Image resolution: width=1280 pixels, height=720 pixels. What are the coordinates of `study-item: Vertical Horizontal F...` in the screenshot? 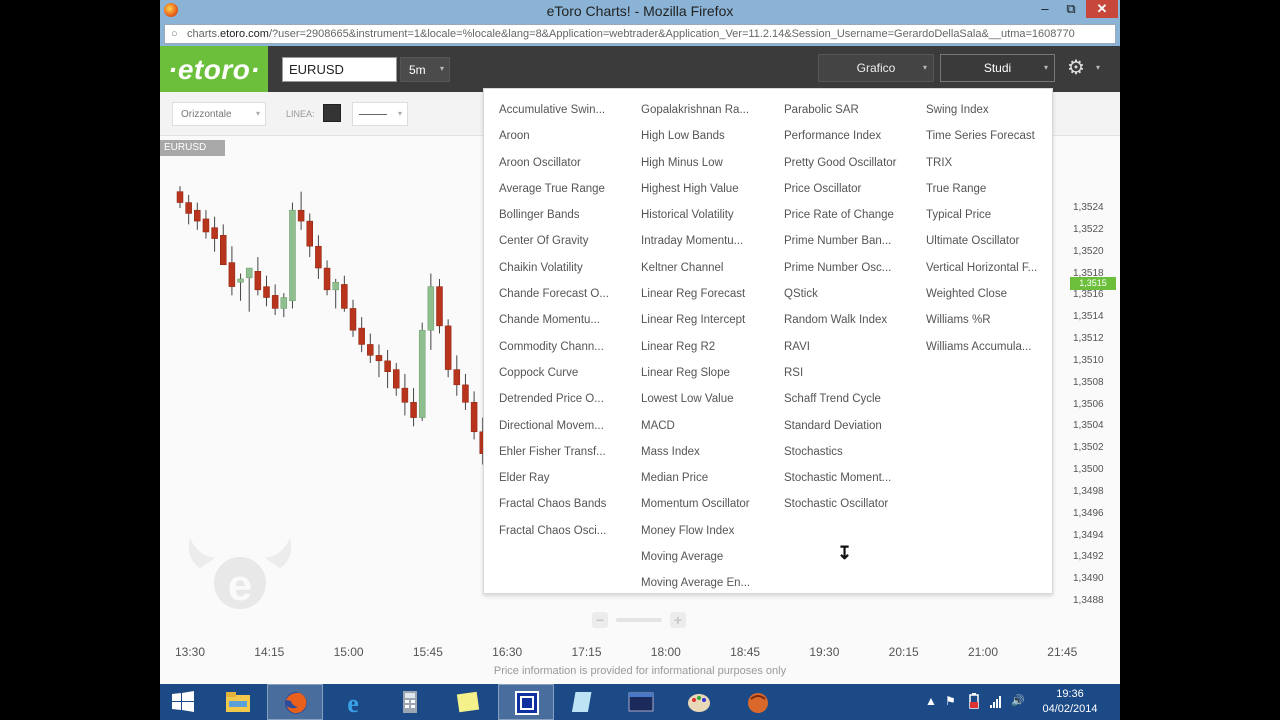 It's located at (981, 268).